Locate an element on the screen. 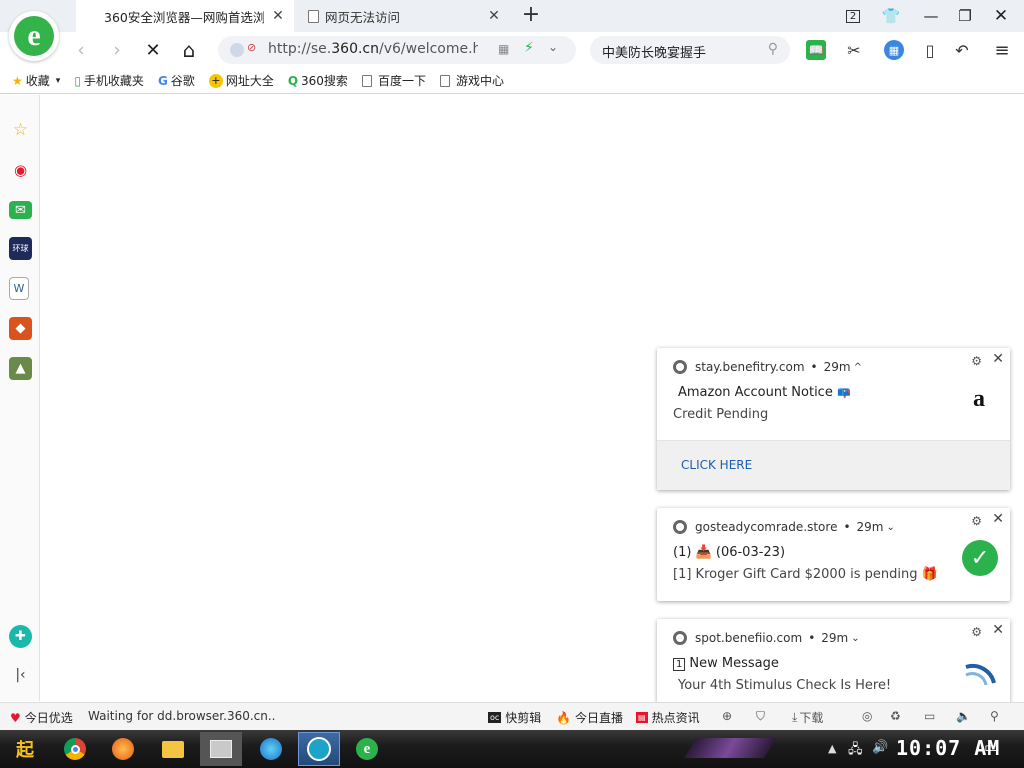  tab-360-home: 360安全浏览器—网购首选浏览器 ✕ is located at coordinates (185, 16).